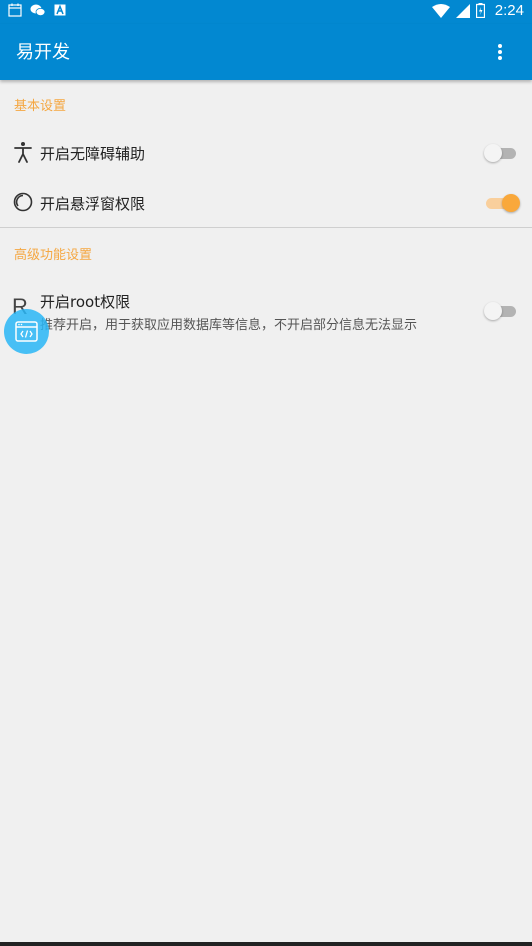 The width and height of the screenshot is (532, 946). I want to click on bottom-edge, so click(266, 944).